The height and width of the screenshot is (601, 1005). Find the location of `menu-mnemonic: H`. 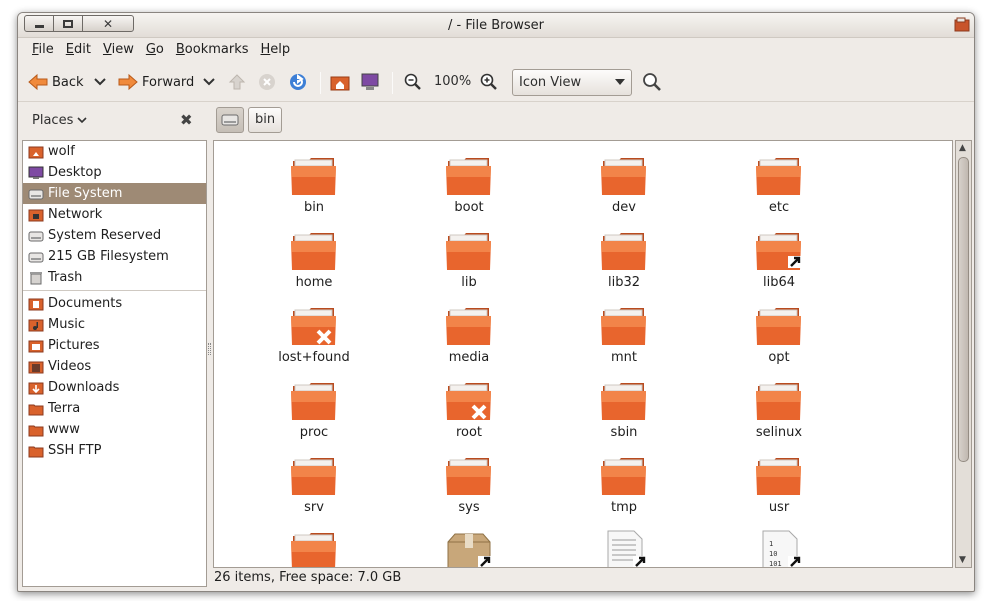

menu-mnemonic: H is located at coordinates (265, 49).